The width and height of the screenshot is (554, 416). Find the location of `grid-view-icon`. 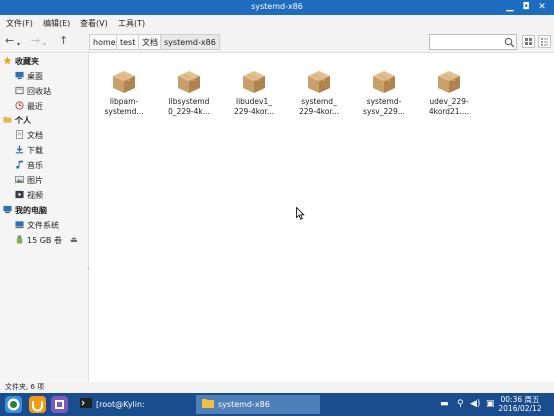

grid-view-icon is located at coordinates (528, 41).